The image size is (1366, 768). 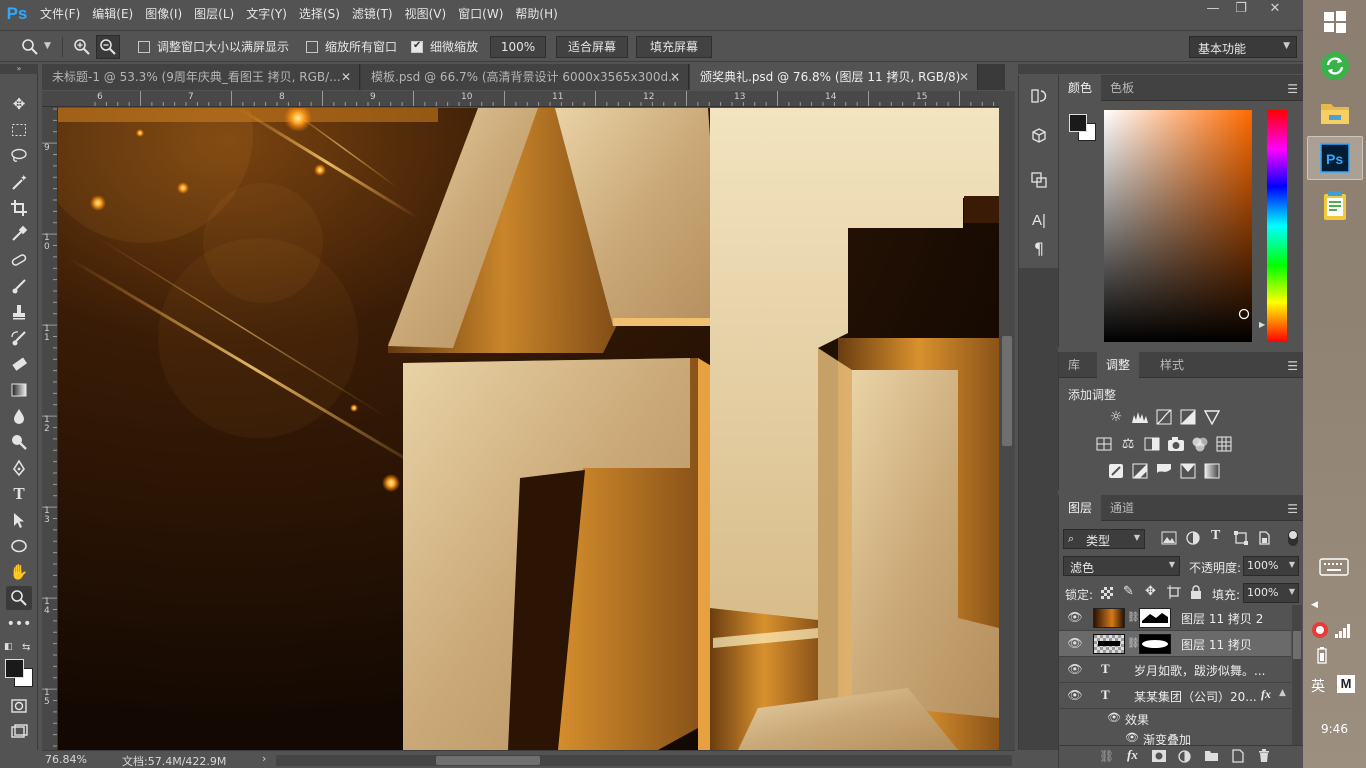 What do you see at coordinates (1175, 644) in the screenshot?
I see `layer-row-selected: 👁 ⛓ 图层 11 拷贝` at bounding box center [1175, 644].